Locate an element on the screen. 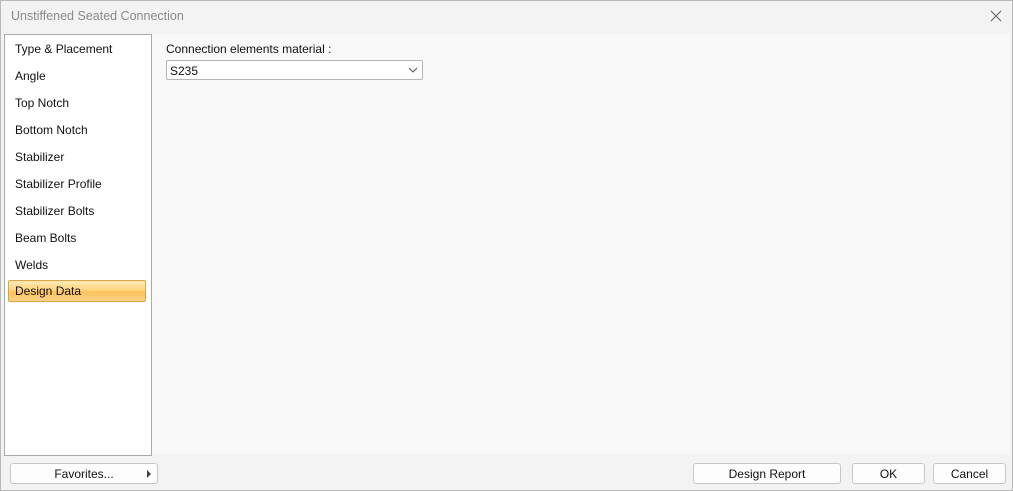  material-value: S235 is located at coordinates (184, 71).